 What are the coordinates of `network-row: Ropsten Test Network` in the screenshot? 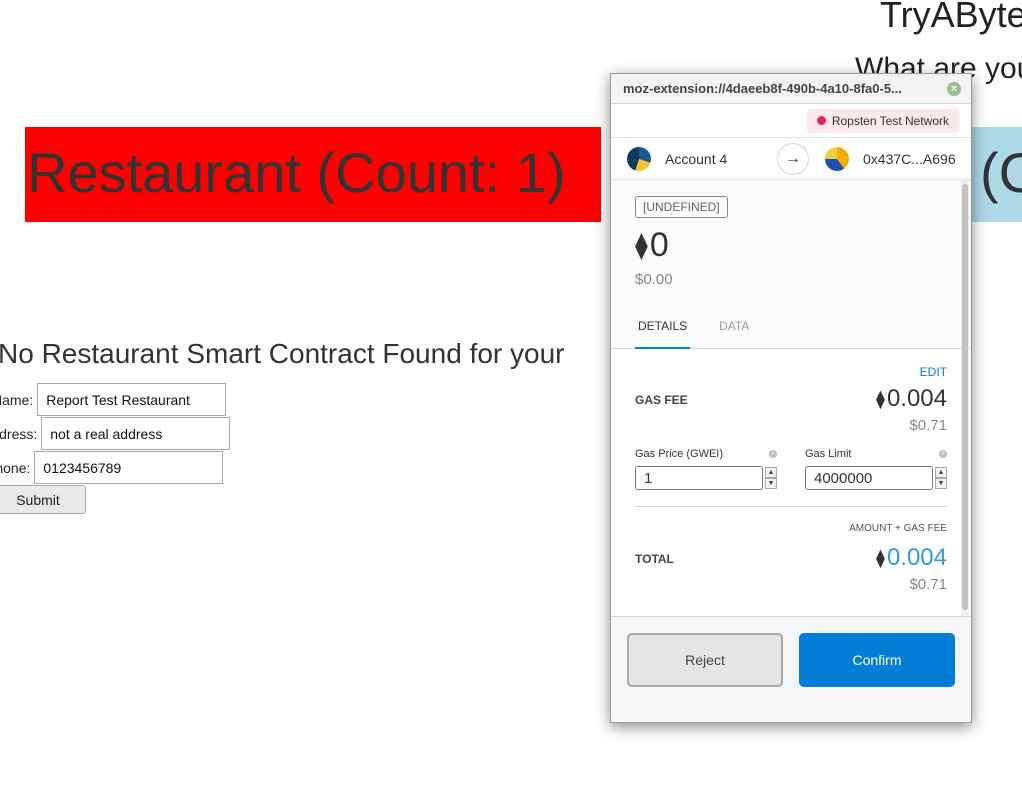 It's located at (791, 120).